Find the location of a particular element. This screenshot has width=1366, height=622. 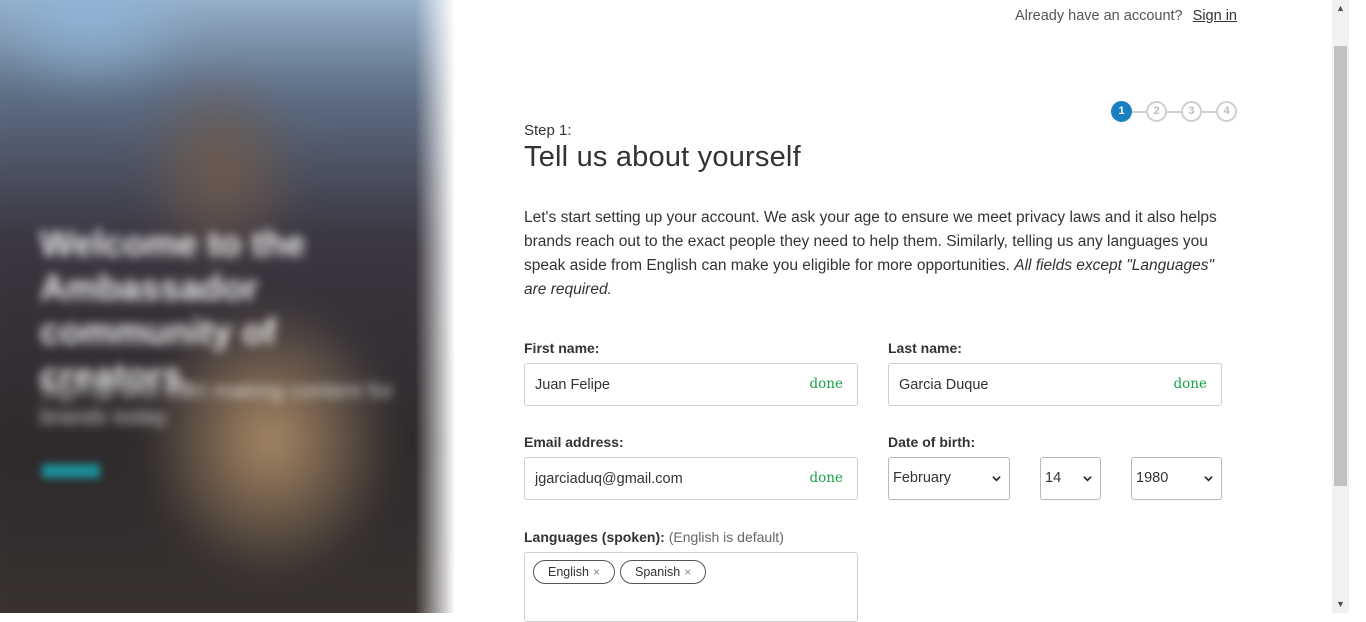

dob-year-select: 1980 is located at coordinates (1176, 478).